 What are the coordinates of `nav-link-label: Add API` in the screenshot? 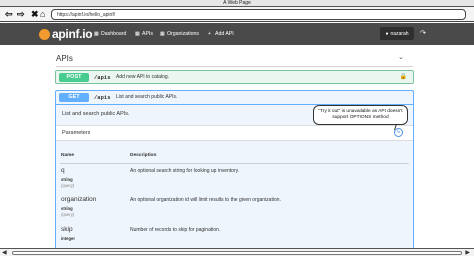 It's located at (224, 34).